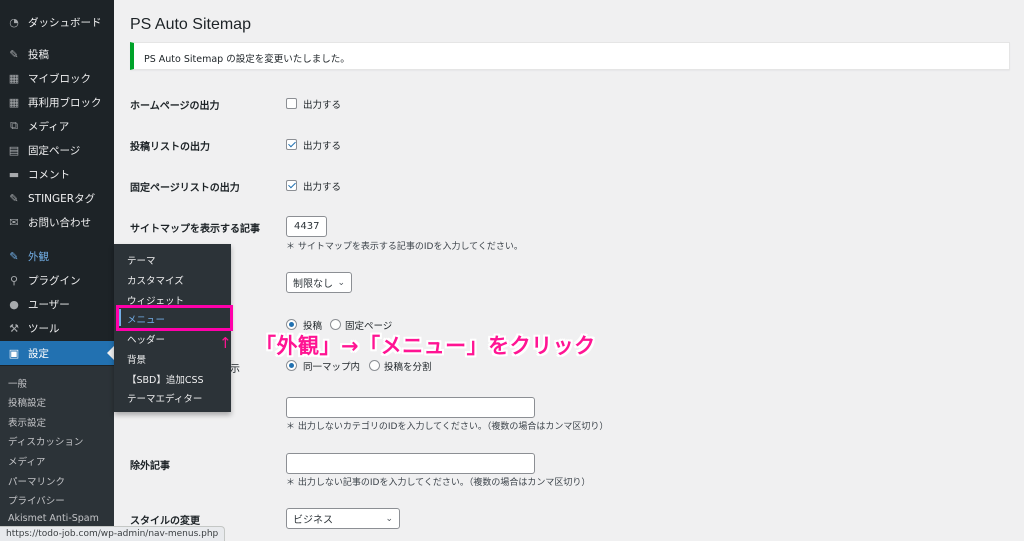  What do you see at coordinates (14, 22) in the screenshot?
I see `dashboard-icon: ◔` at bounding box center [14, 22].